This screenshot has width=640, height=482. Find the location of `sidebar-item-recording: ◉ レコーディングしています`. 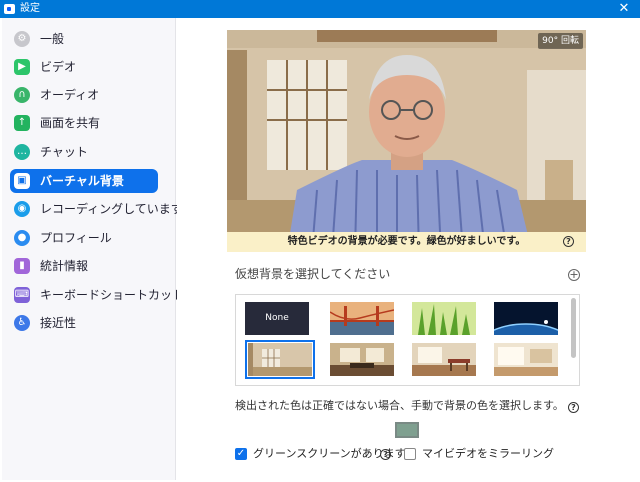

sidebar-item-recording: ◉ レコーディングしています is located at coordinates (96, 209).